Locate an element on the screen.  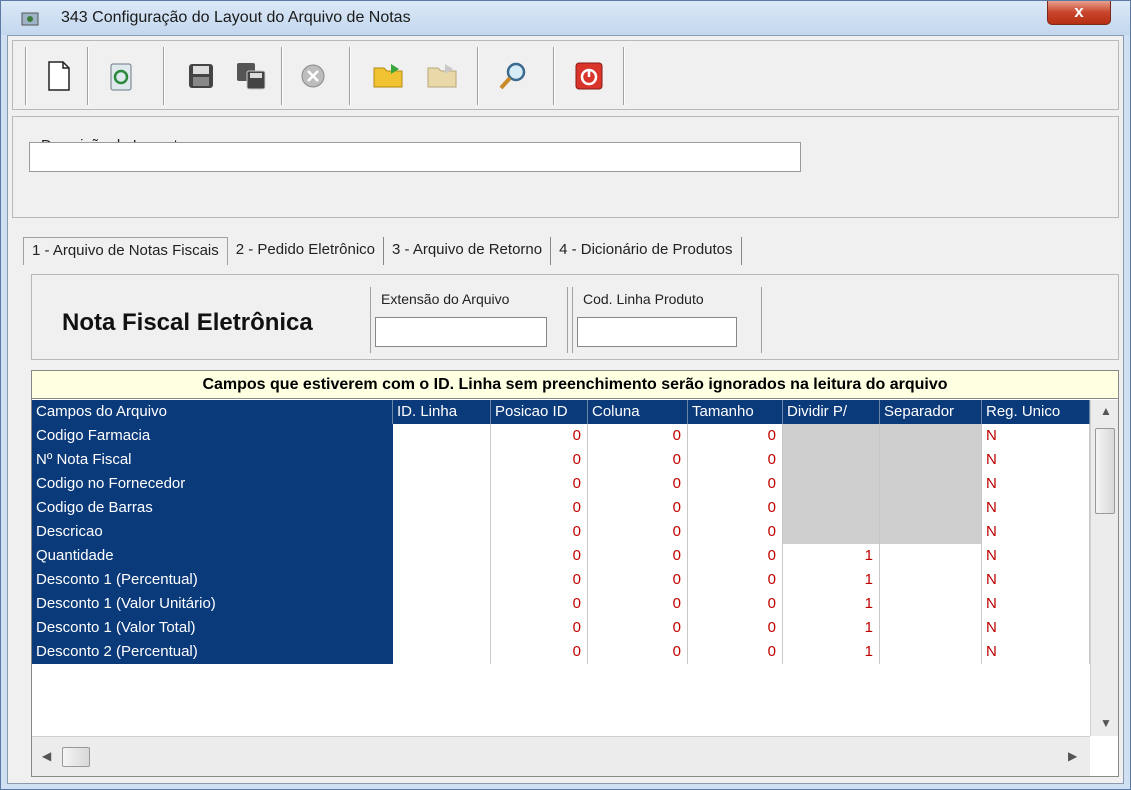
tab-dicionario-produtos: 4 - Dicionário de Produtos is located at coordinates (646, 251).